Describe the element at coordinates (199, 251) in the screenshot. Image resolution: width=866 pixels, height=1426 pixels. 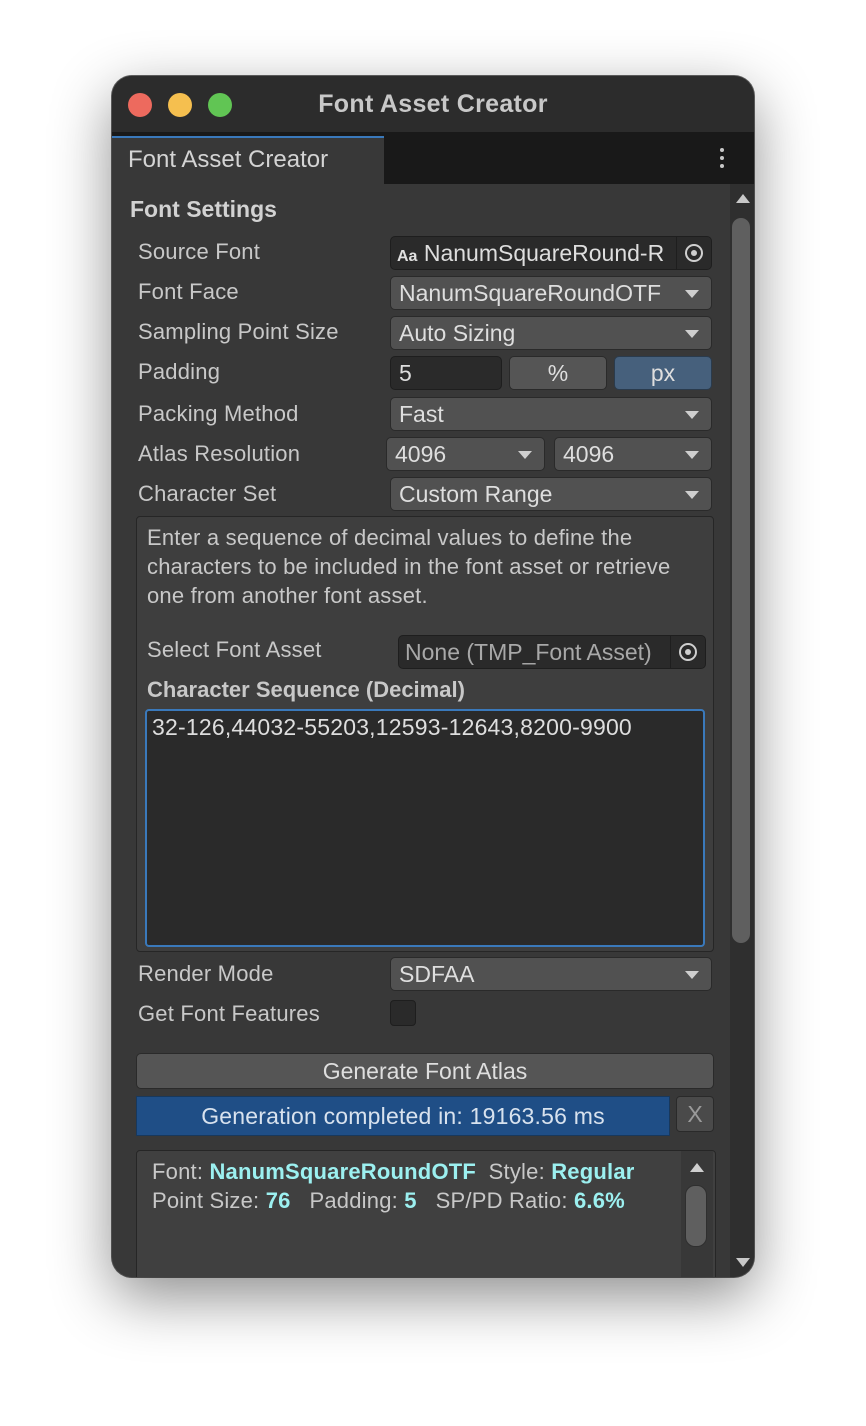
I see `source-font-label: Source Font` at that location.